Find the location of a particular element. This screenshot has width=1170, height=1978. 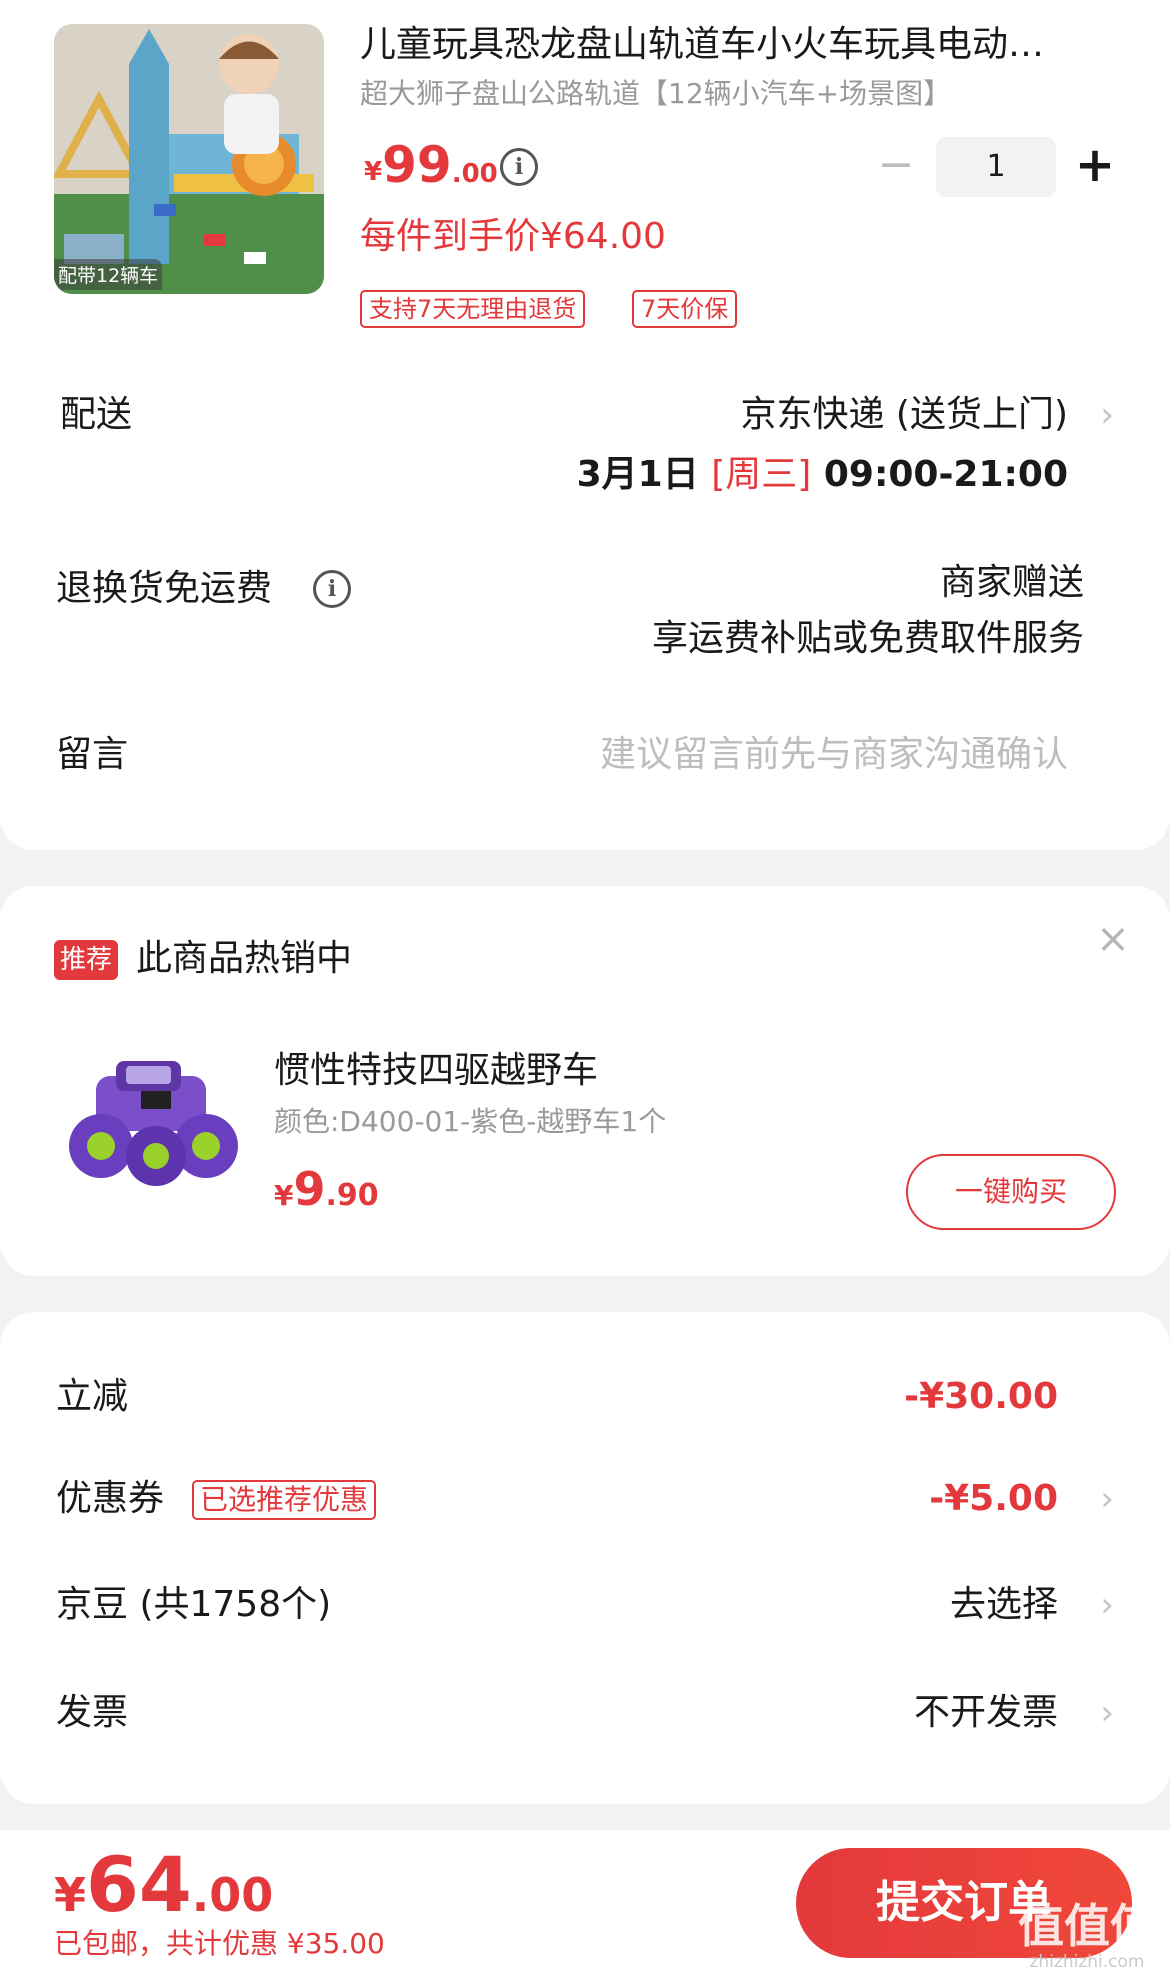

total-decimal: .00 is located at coordinates (232, 1895).